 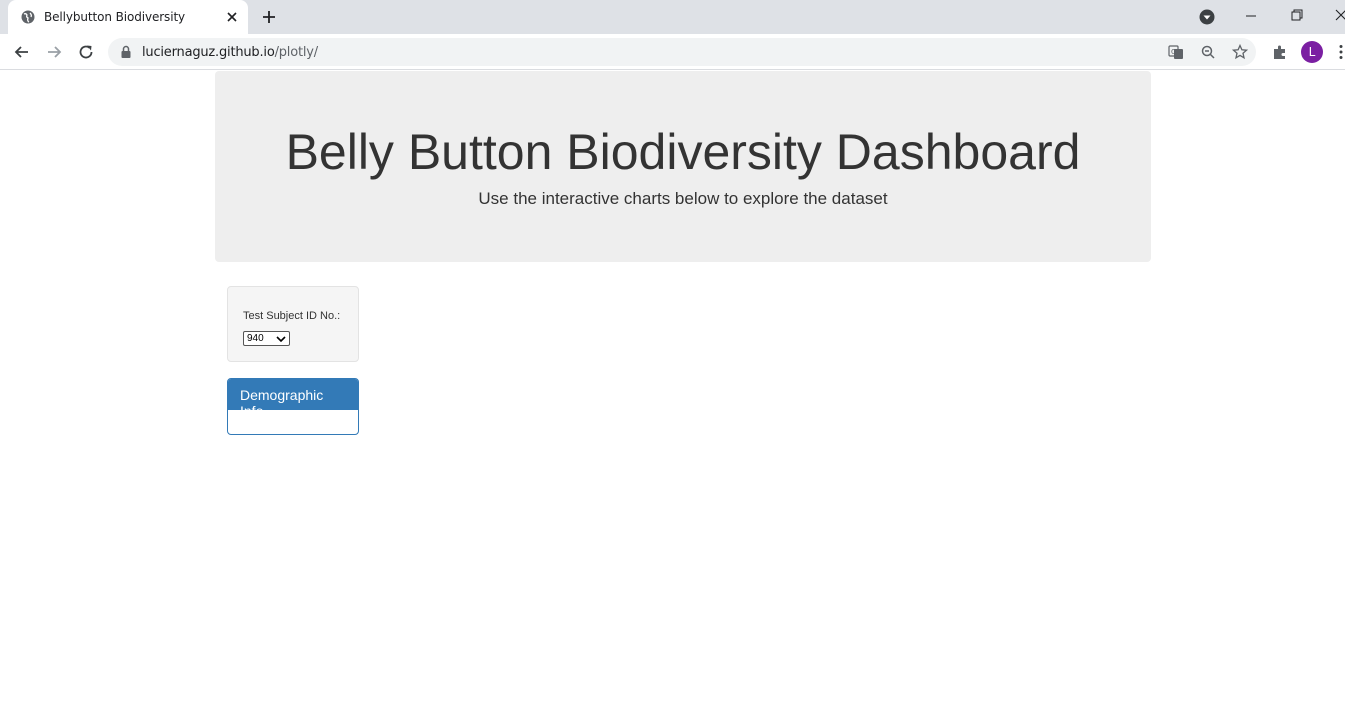 What do you see at coordinates (683, 152) in the screenshot?
I see `page-title: Belly Button Biodiversity Dashboard` at bounding box center [683, 152].